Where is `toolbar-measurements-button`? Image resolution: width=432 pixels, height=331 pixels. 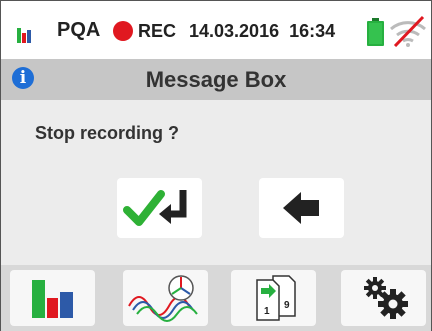 toolbar-measurements-button is located at coordinates (52, 298).